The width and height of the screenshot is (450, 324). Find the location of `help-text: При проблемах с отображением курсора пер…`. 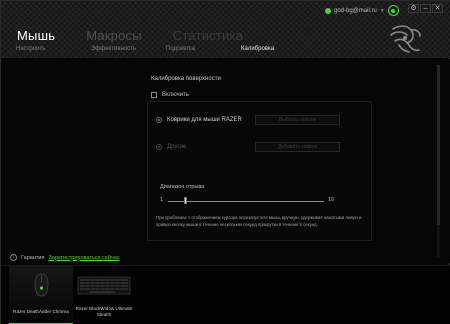

help-text: При проблемах с отображением курсора пер… is located at coordinates (259, 221).